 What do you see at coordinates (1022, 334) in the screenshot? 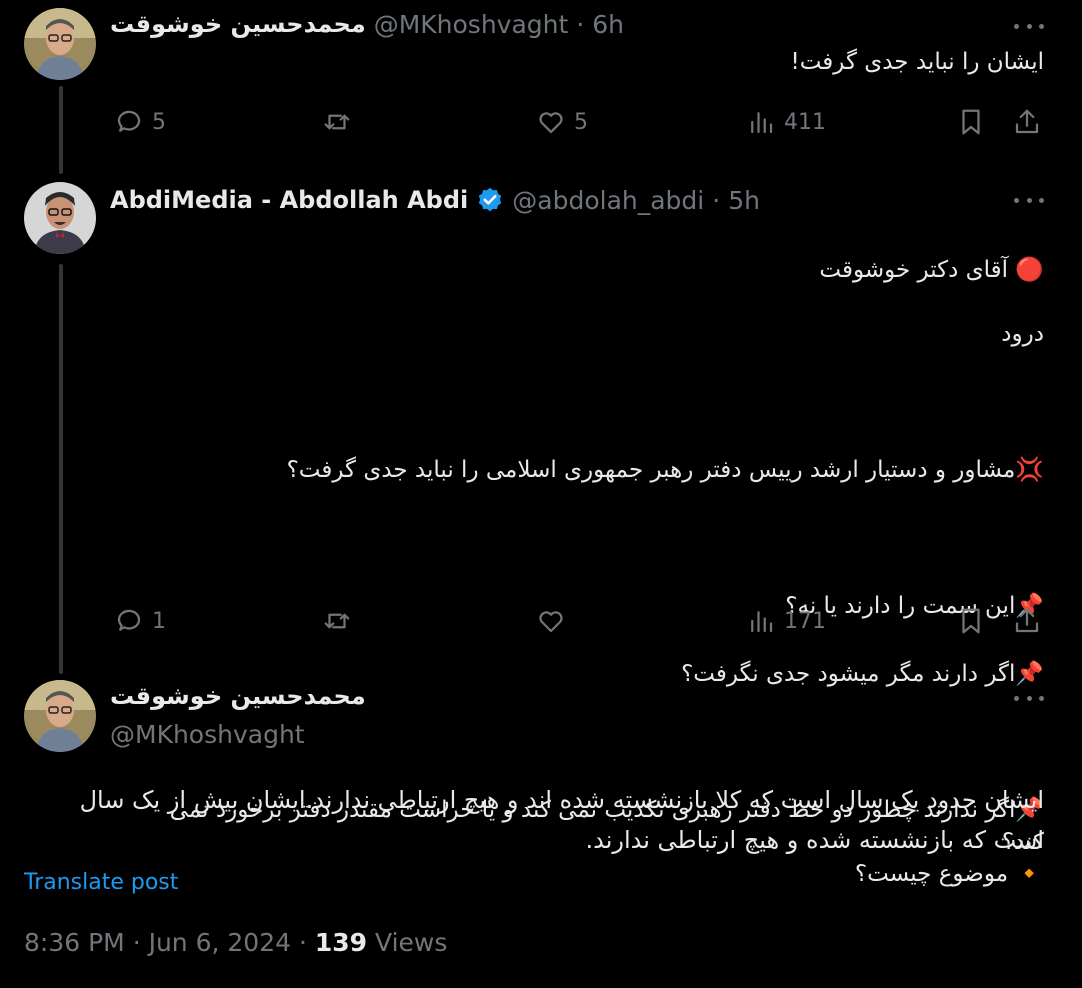
I see `text-line: درود` at bounding box center [1022, 334].